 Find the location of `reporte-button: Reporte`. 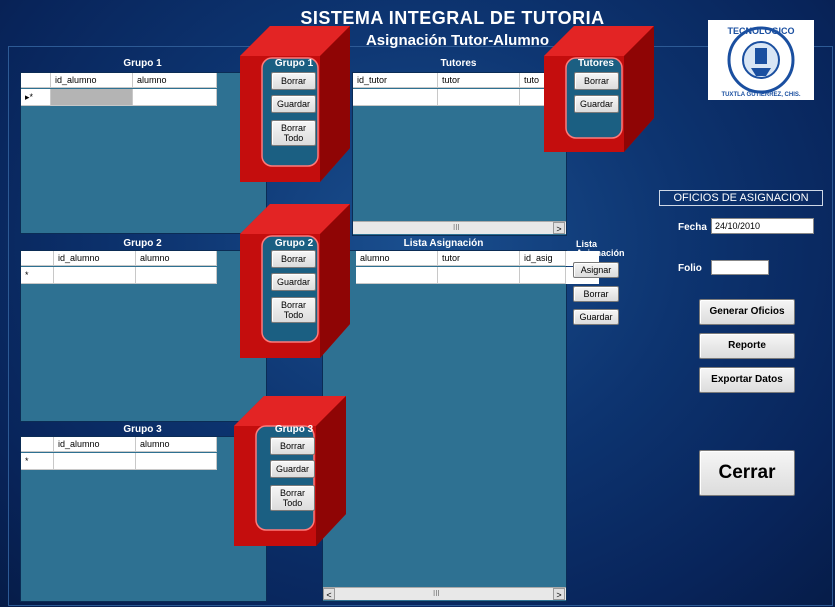

reporte-button: Reporte is located at coordinates (747, 346).